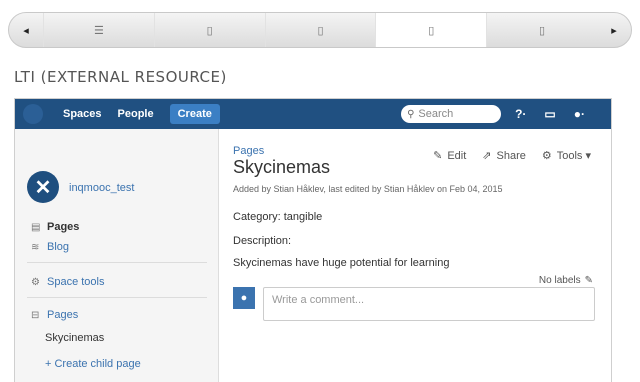  I want to click on create-child-page-link: + Create child page, so click(93, 364).